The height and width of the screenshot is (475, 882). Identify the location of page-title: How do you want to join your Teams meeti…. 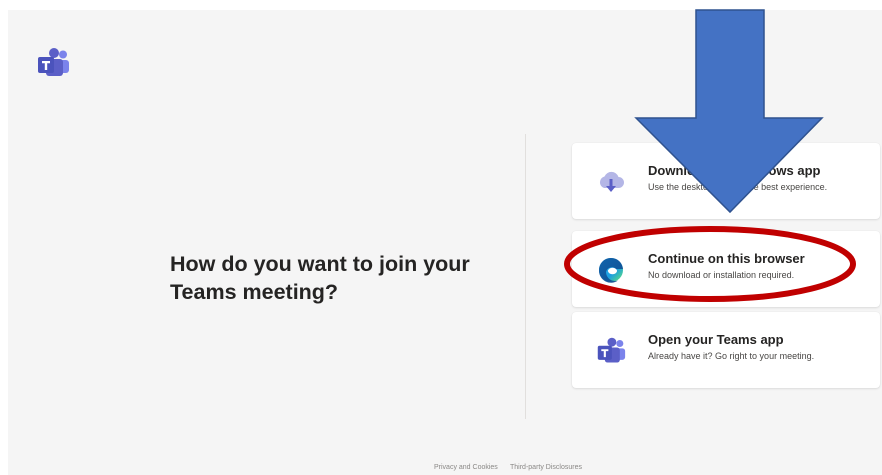
(320, 278).